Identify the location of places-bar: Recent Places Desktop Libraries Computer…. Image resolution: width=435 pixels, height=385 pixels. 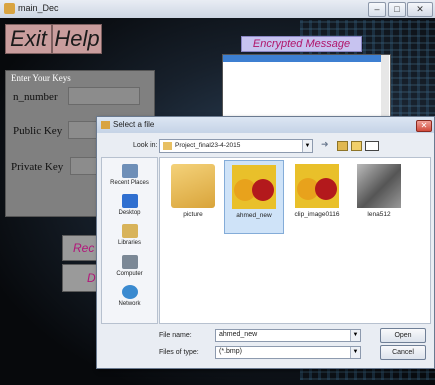
(129, 240).